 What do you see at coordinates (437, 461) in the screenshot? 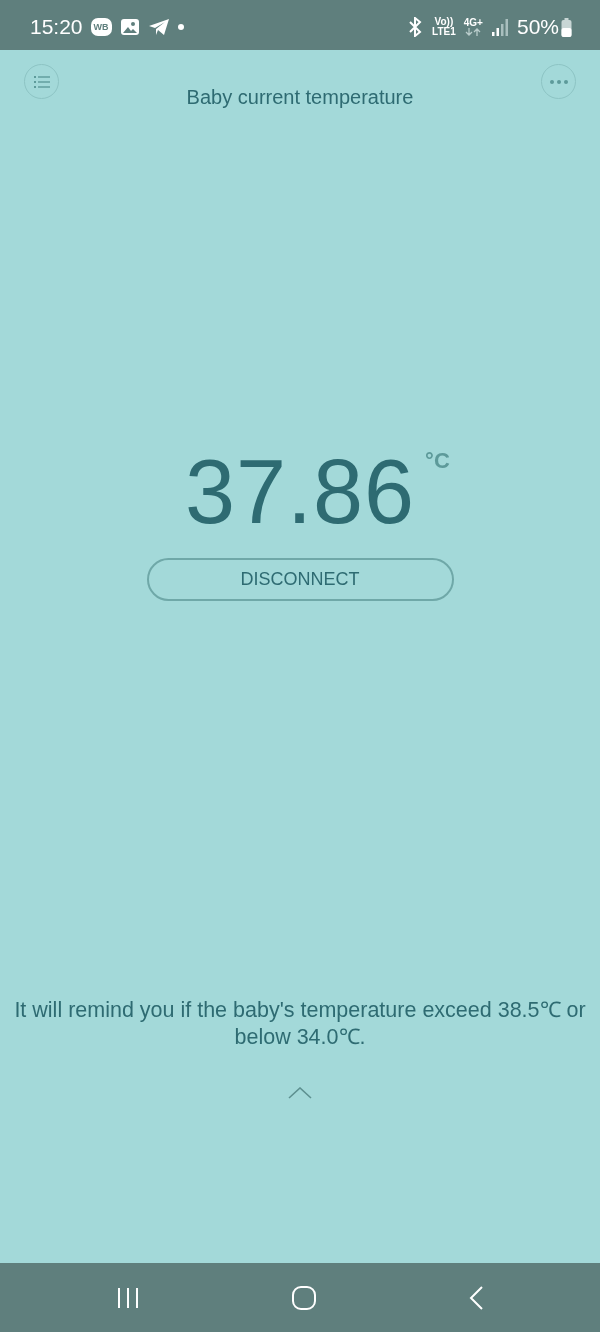
I see `temperature-unit: °C` at bounding box center [437, 461].